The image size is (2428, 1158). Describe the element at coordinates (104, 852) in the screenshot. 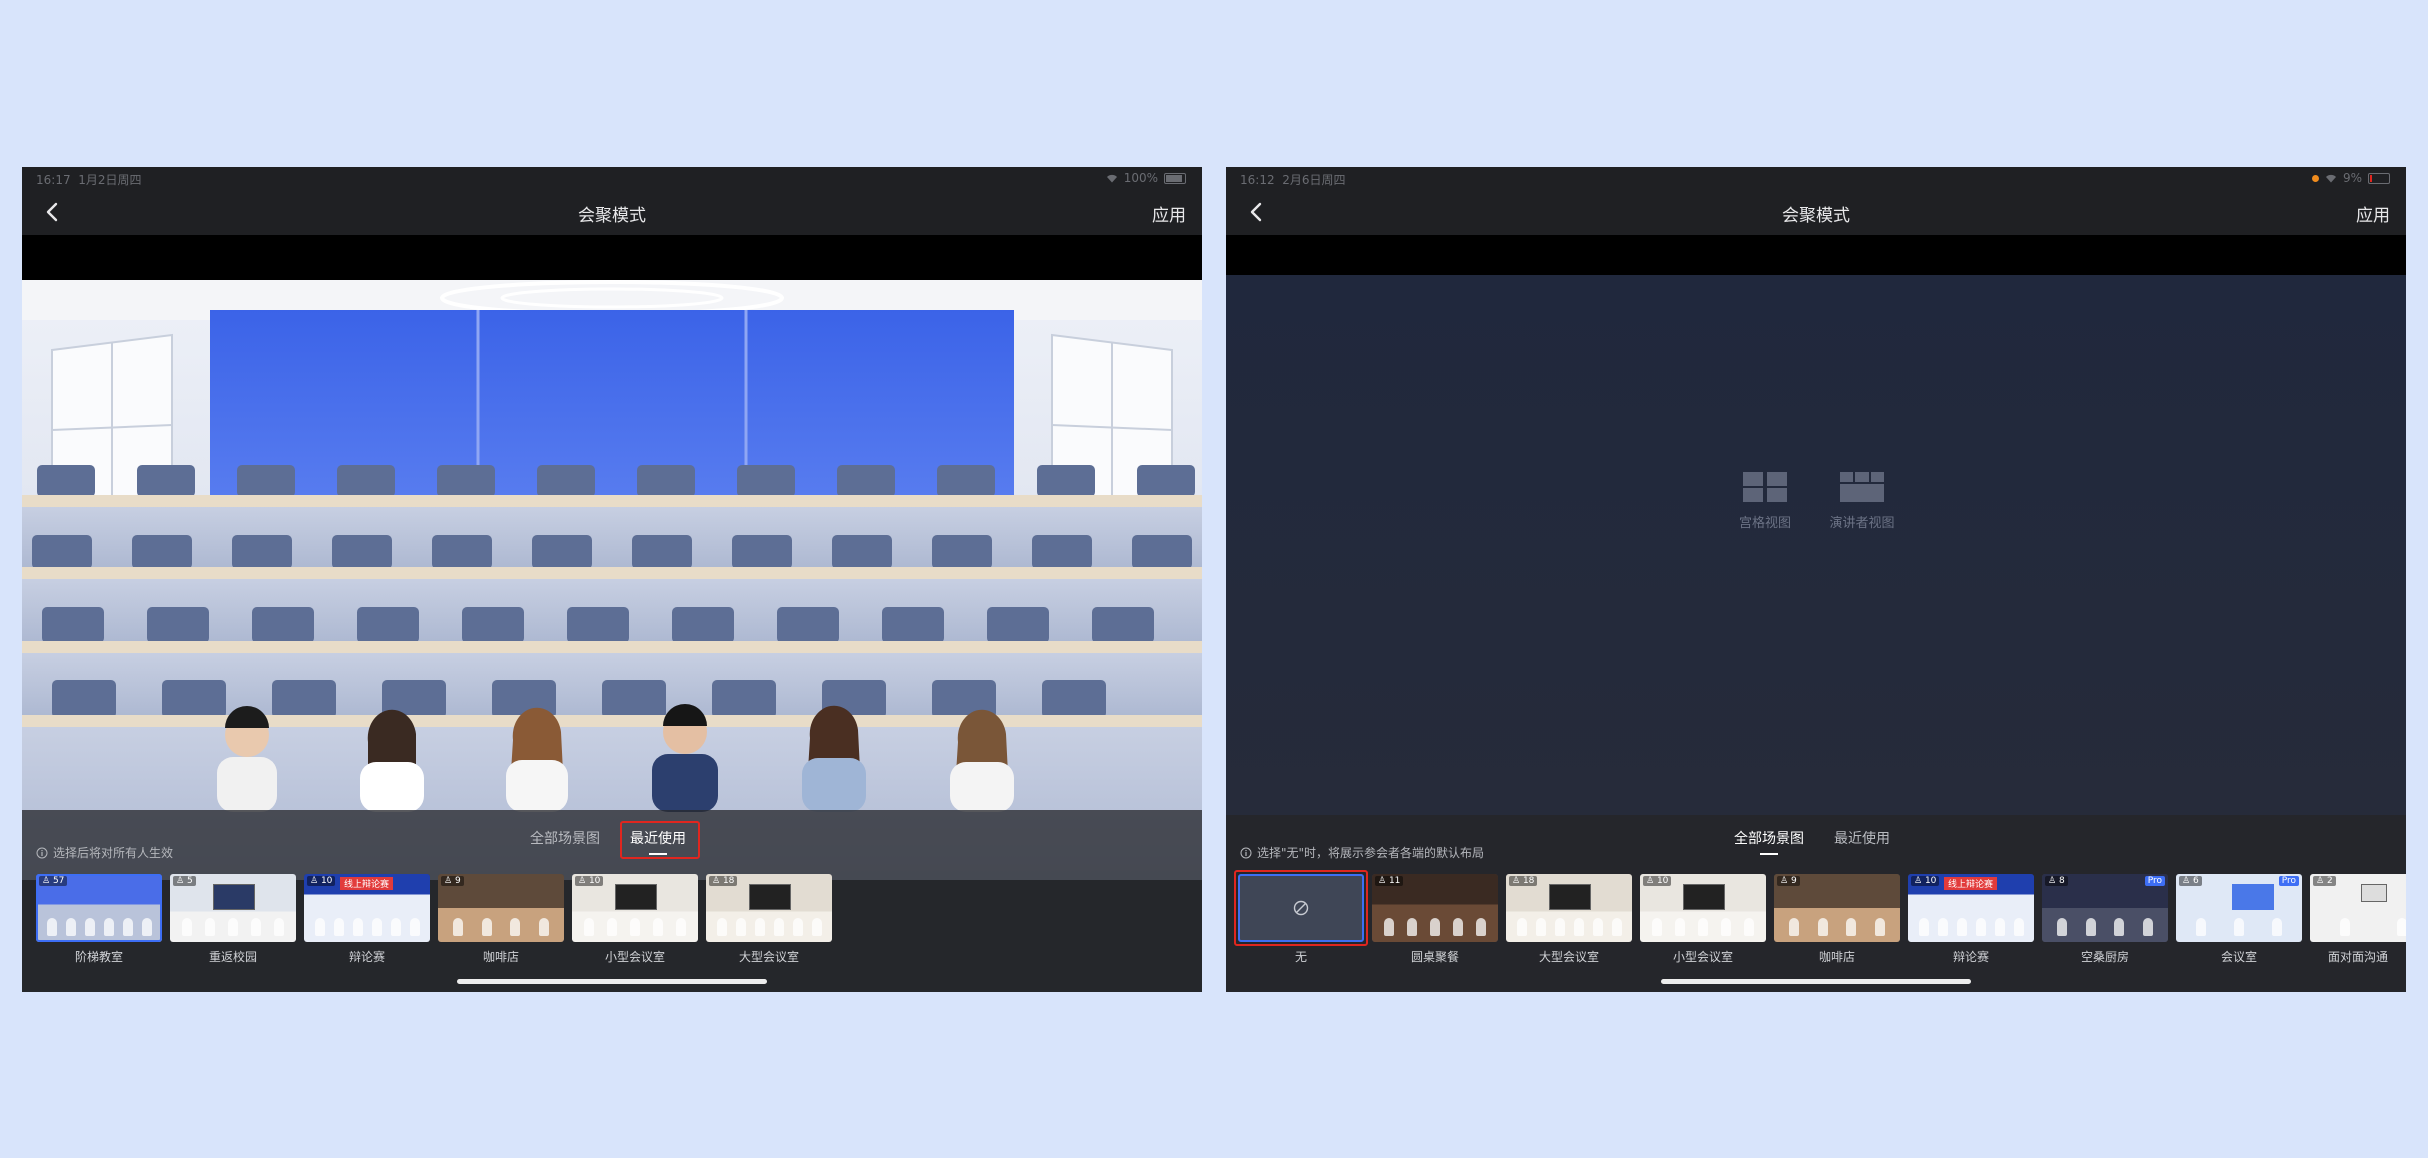

I see `hint-text: 选择后将对所有人生效` at that location.